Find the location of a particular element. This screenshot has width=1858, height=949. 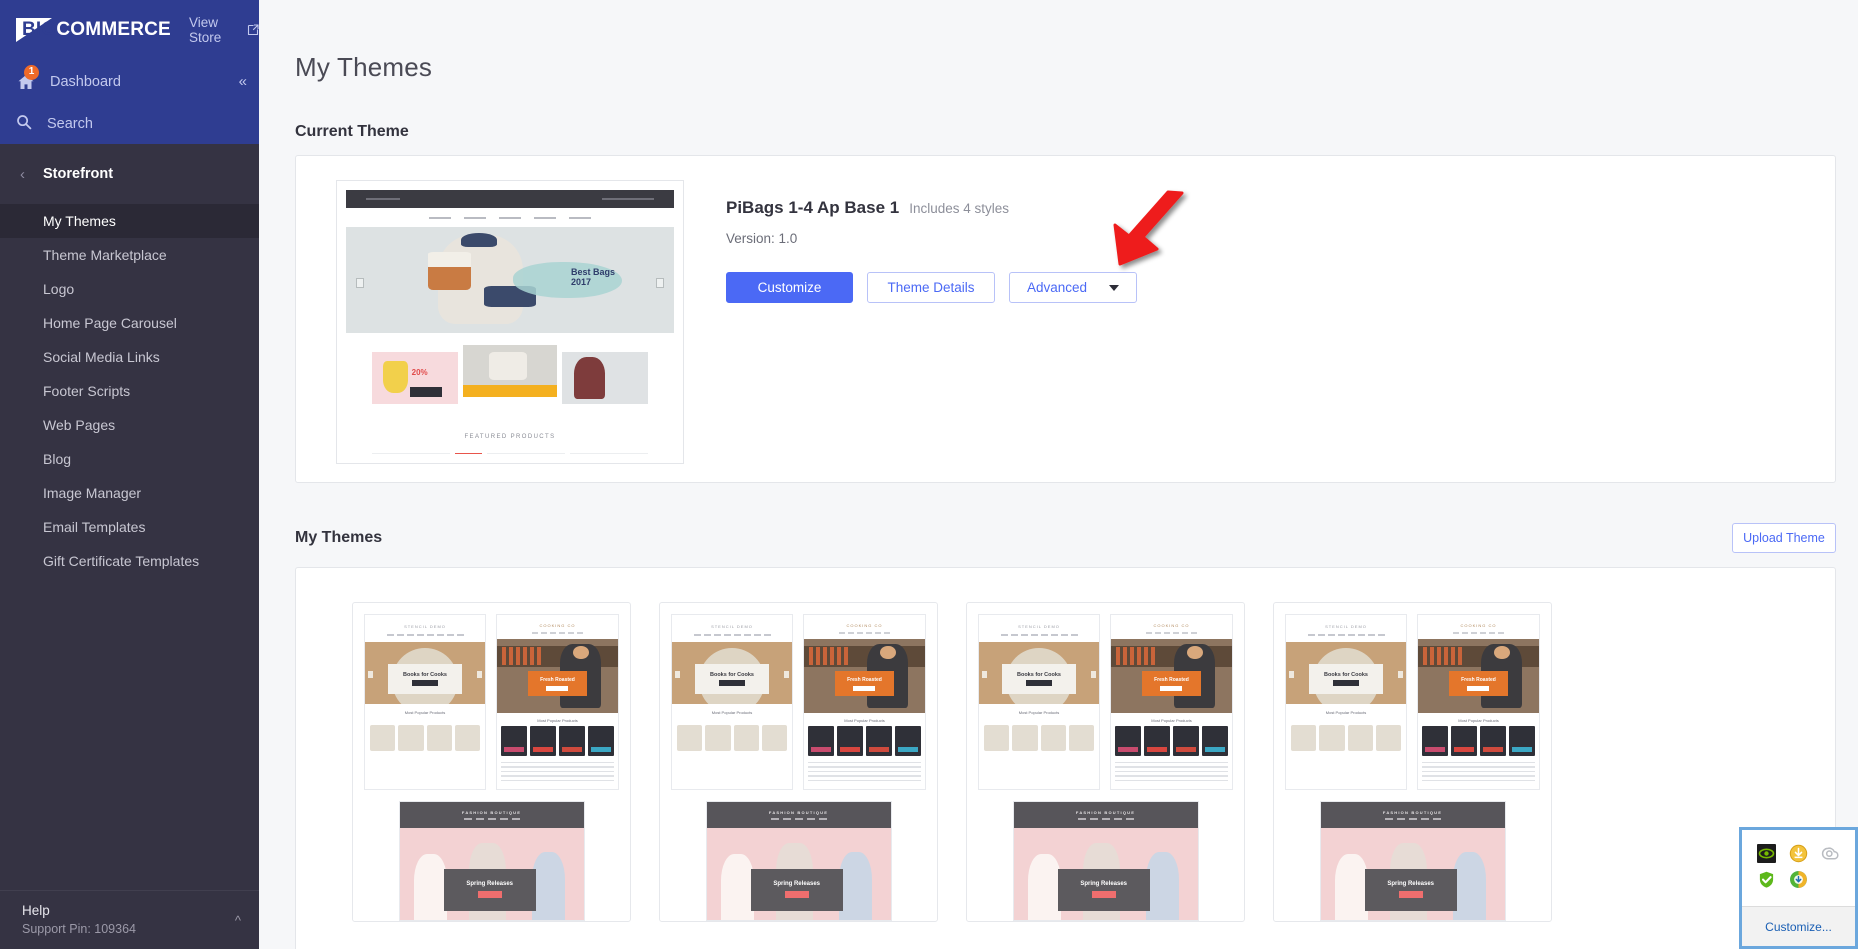

mini-popular-heading: Most Popular Products is located at coordinates (1346, 712).